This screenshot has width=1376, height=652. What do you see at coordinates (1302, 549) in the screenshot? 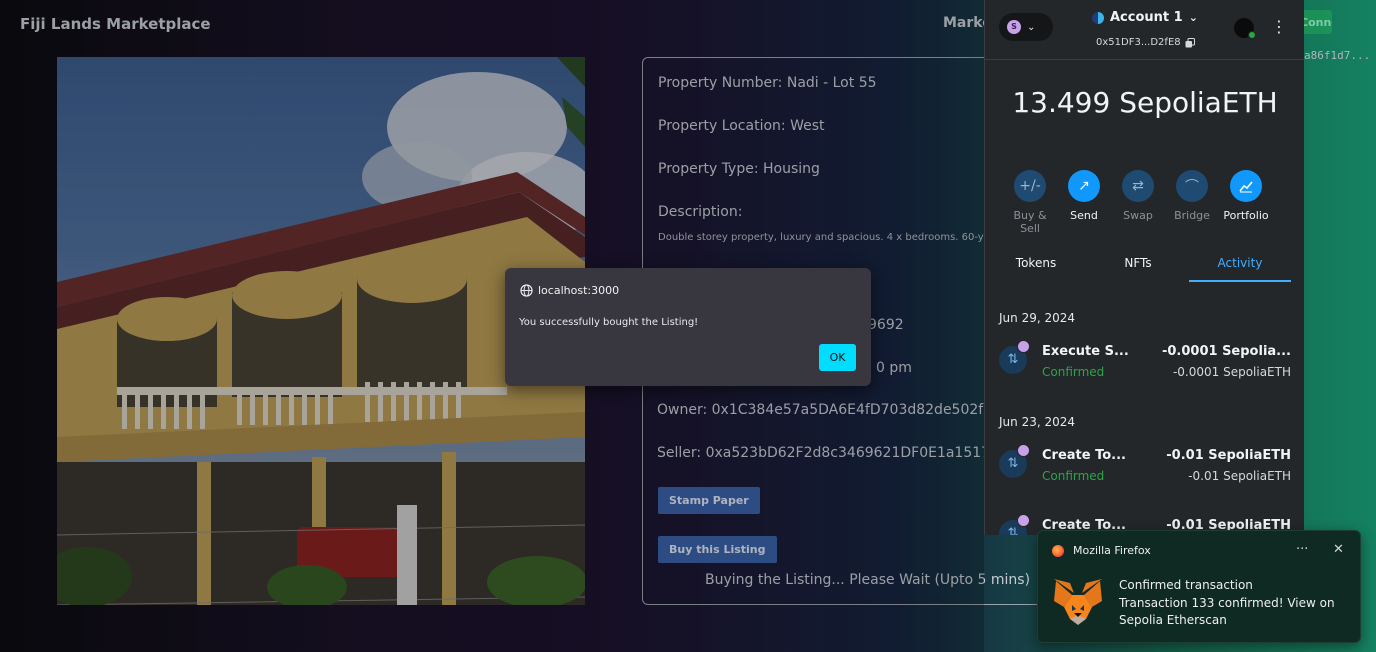
I see `more-options-icon: ···` at bounding box center [1302, 549].